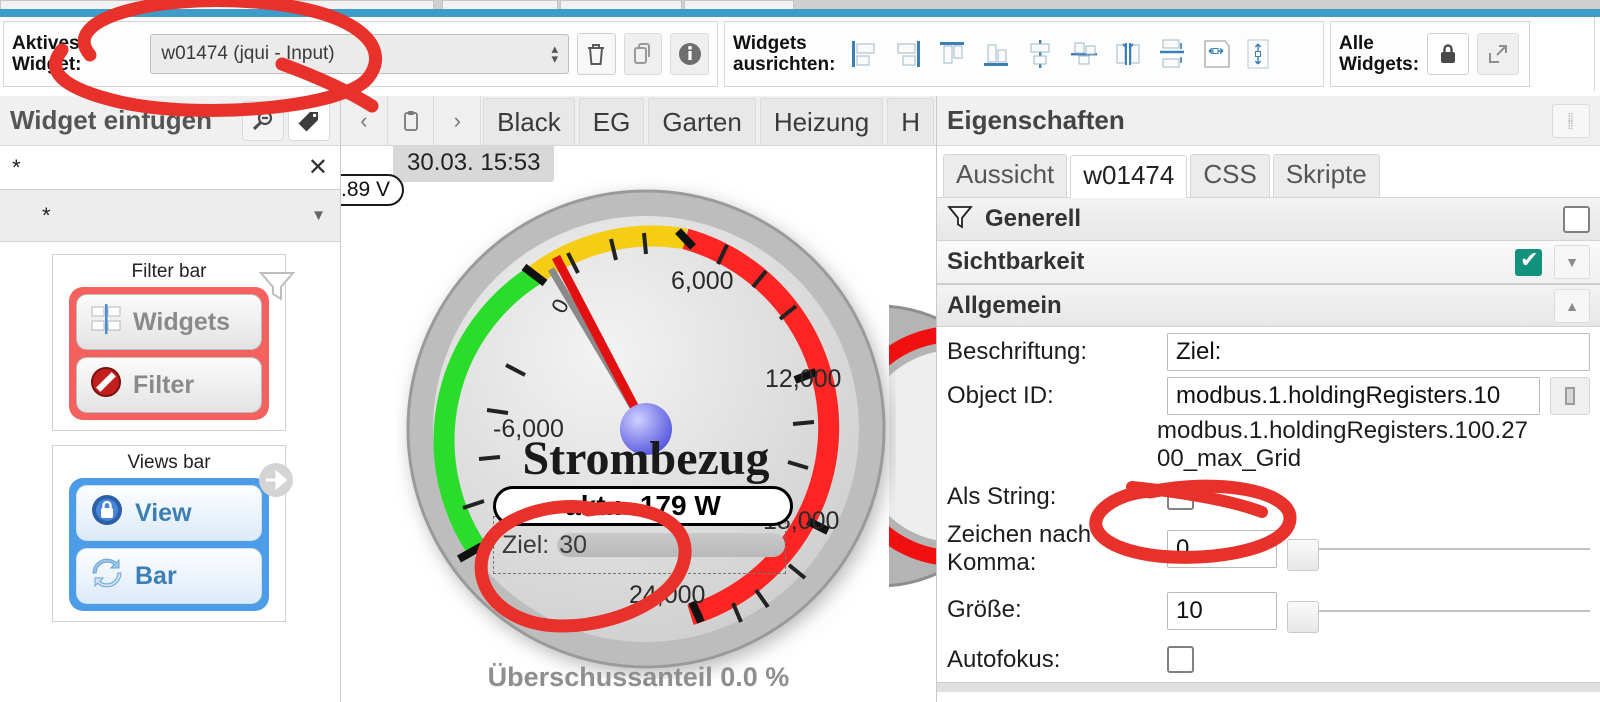 The height and width of the screenshot is (702, 1600). I want to click on section-allgemein: Allgemein ▲, so click(1268, 305).